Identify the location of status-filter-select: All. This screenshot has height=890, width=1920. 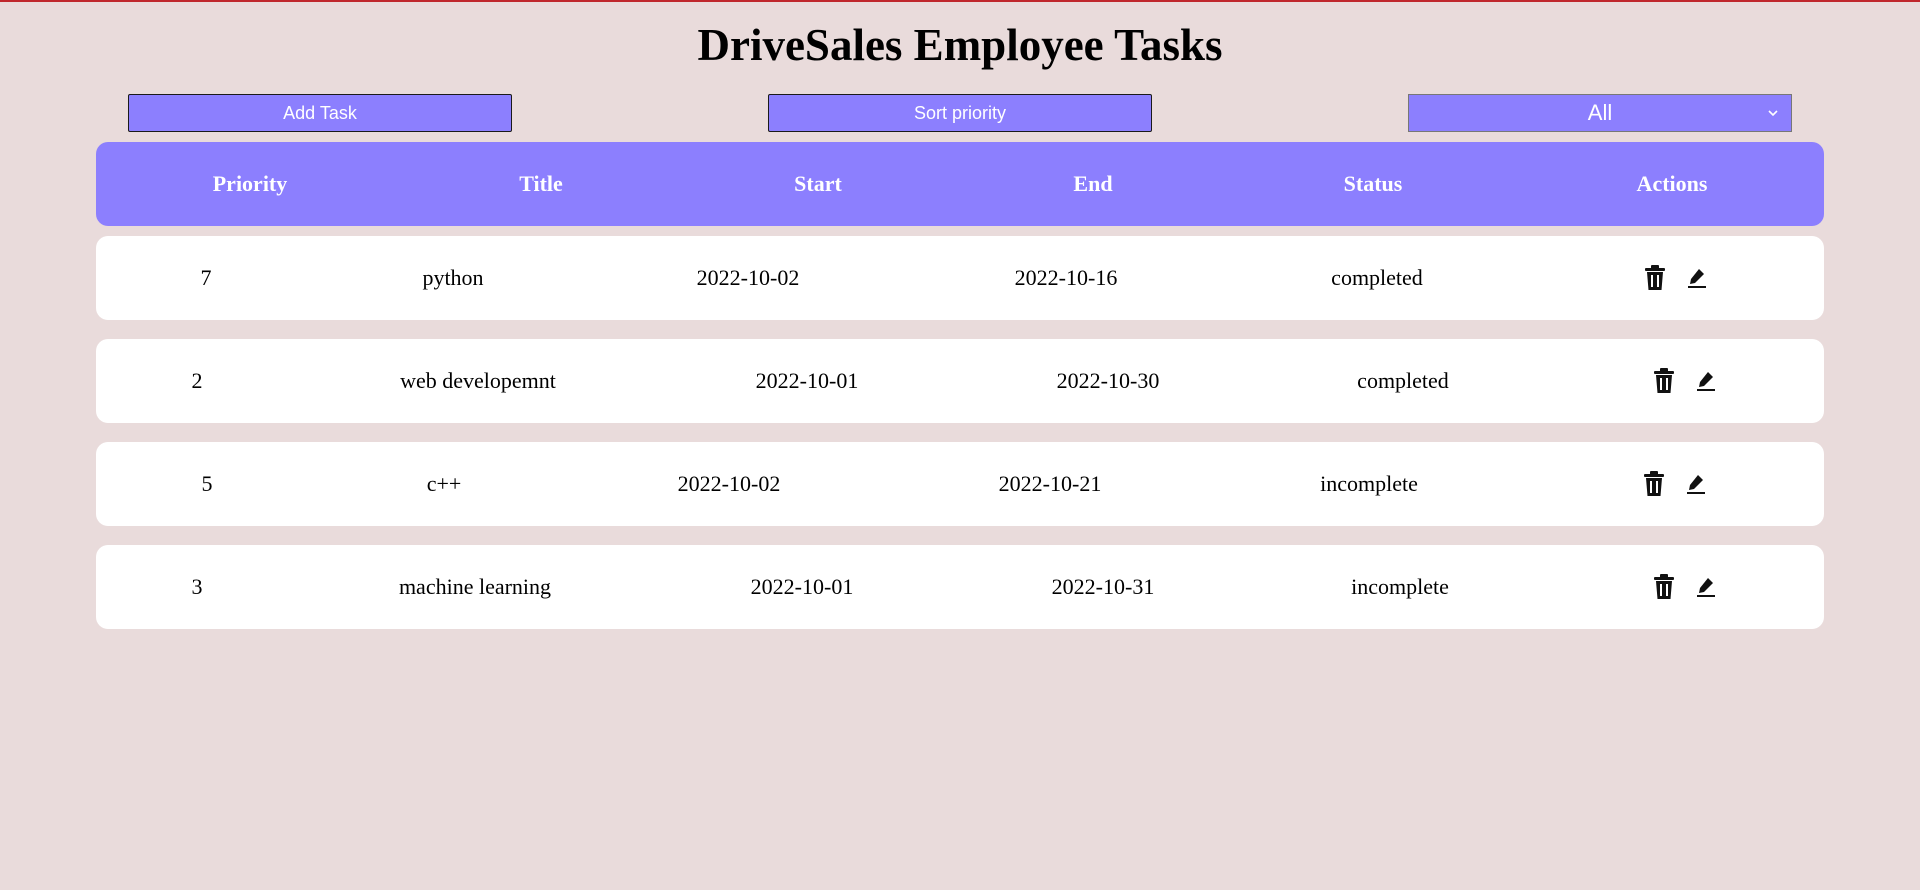
(1600, 113).